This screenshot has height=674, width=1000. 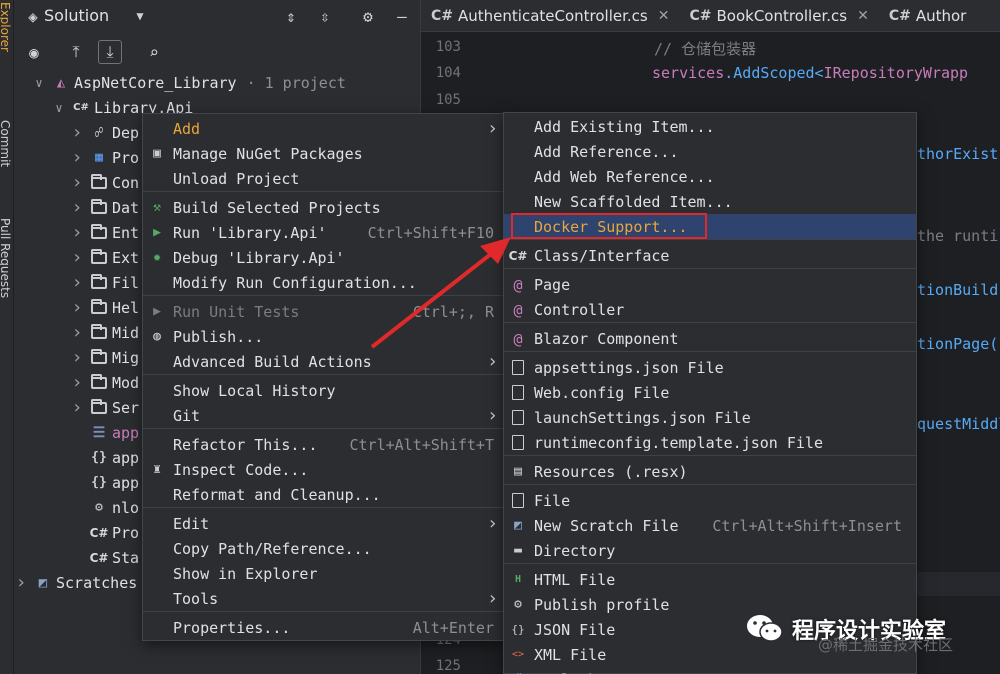 I want to click on expand-all-icon: ⇕, so click(x=291, y=16).